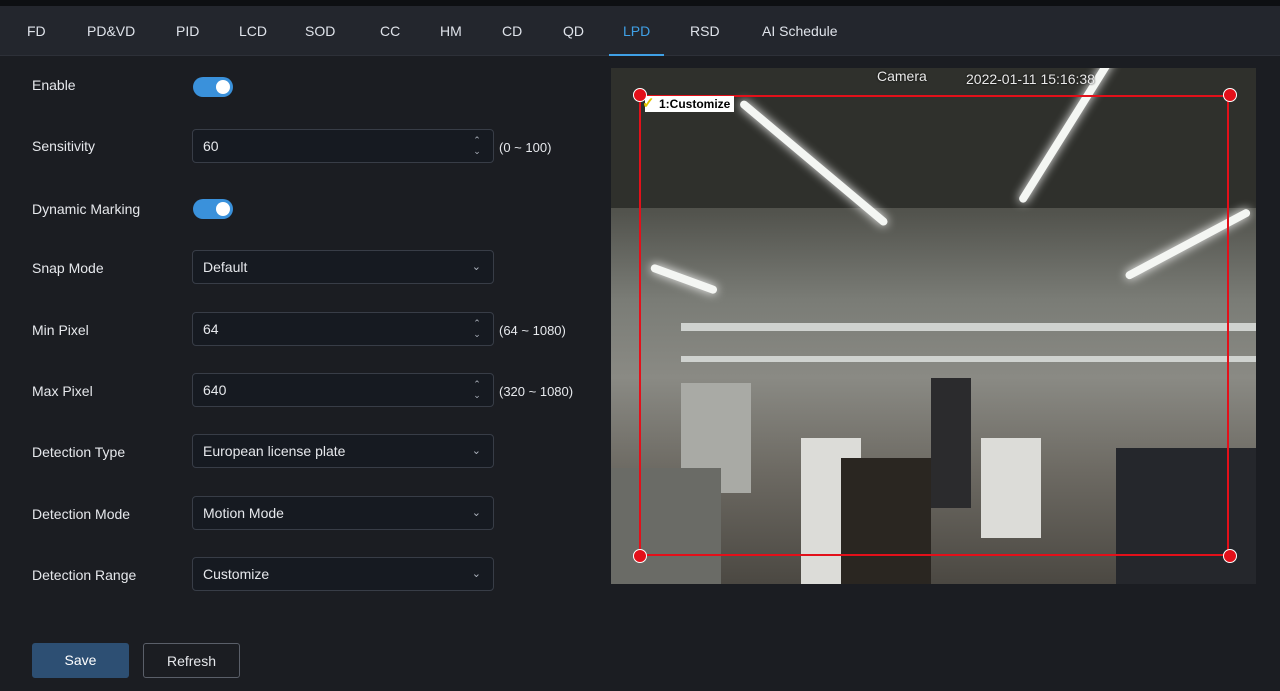 Image resolution: width=1280 pixels, height=691 pixels. I want to click on tab-ai-schedule: AI Schedule, so click(800, 31).